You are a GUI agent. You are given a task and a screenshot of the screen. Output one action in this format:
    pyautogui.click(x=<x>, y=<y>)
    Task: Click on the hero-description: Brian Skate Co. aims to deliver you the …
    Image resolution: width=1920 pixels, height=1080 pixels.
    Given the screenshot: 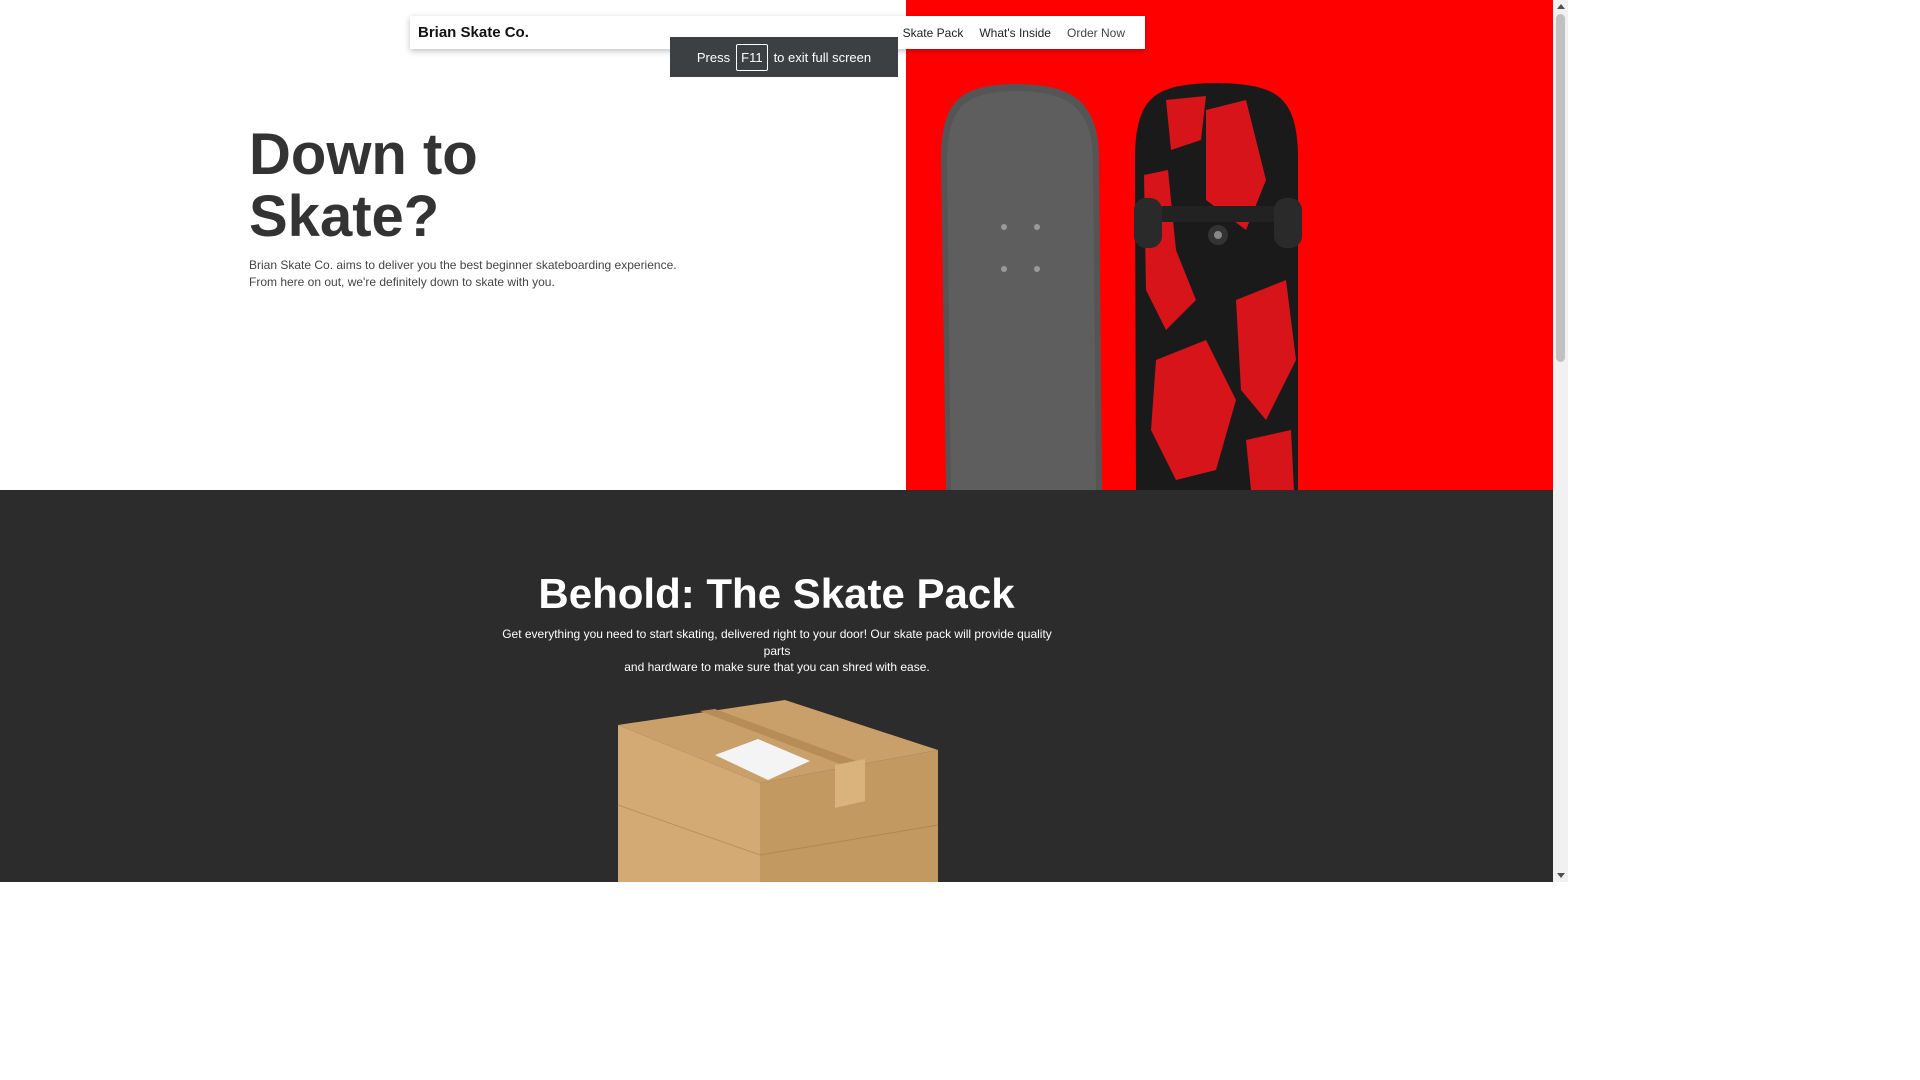 What is the action you would take?
    pyautogui.click(x=464, y=273)
    